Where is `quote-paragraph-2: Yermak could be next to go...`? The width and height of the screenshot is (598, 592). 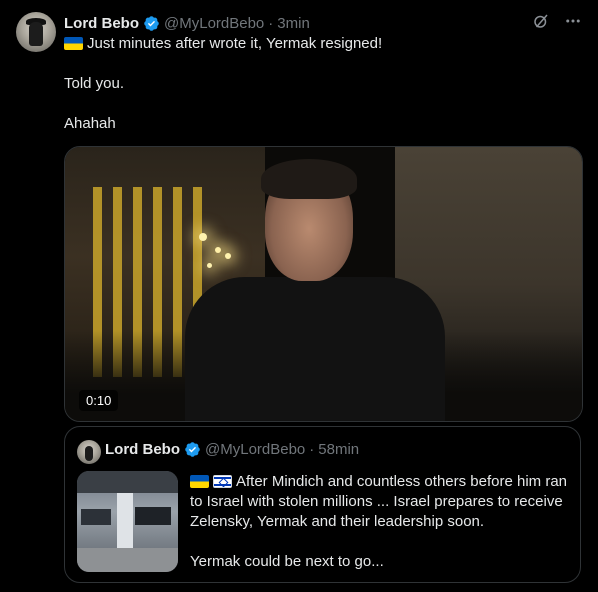
quote-paragraph-2: Yermak could be next to go... is located at coordinates (287, 561).